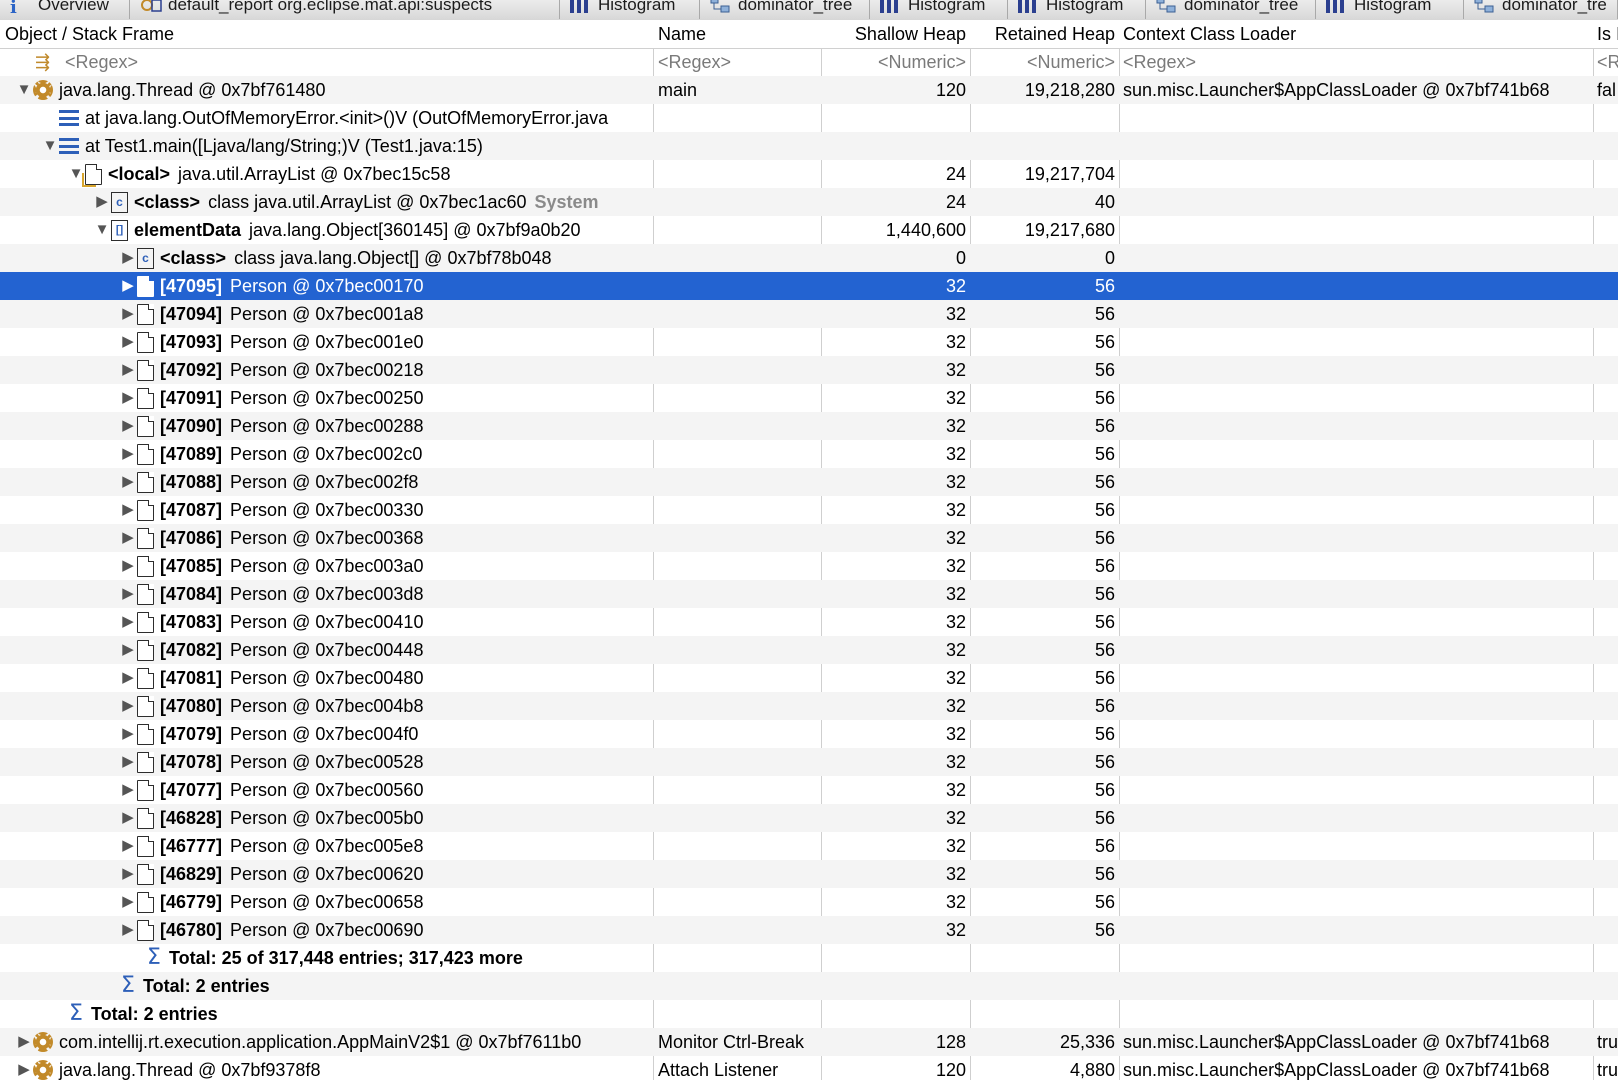  Describe the element at coordinates (809, 734) in the screenshot. I see `table-row-person: ▶ [47079] Person @ 0x7bec004f0 32 56` at that location.